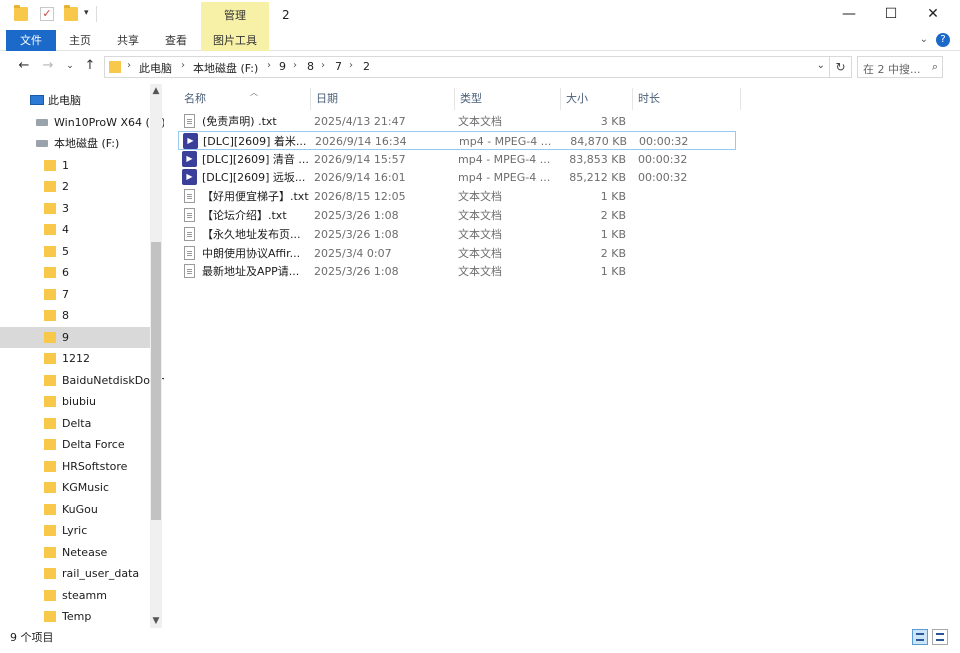 The image size is (960, 653). What do you see at coordinates (649, 99) in the screenshot?
I see `column-header-duration: 时长` at bounding box center [649, 99].